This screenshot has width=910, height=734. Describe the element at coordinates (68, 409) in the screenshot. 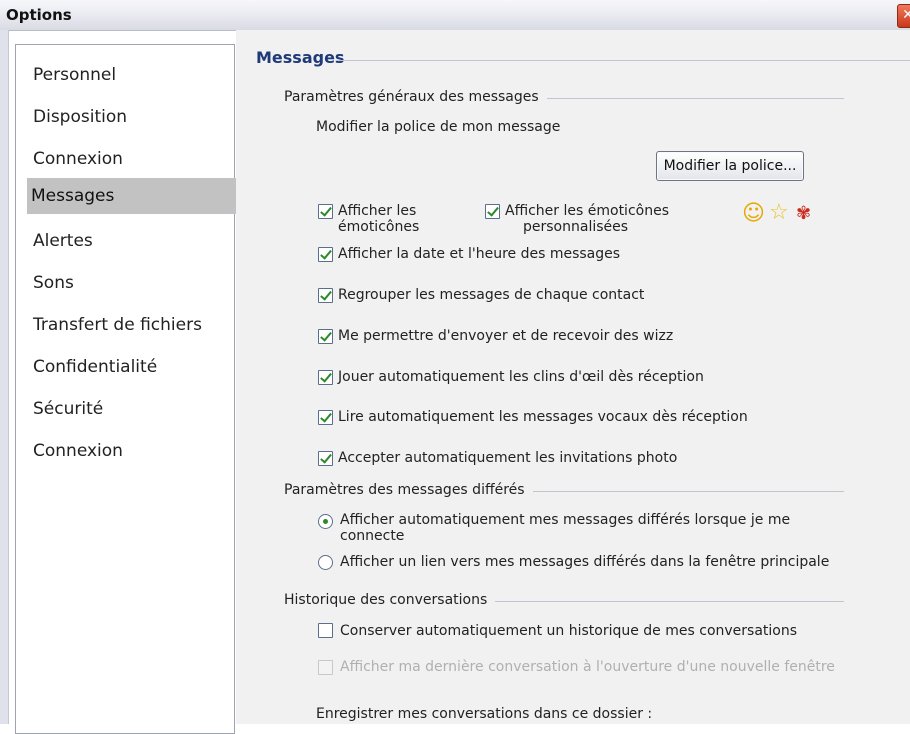

I see `sidebar-item-label: Sécurité` at that location.